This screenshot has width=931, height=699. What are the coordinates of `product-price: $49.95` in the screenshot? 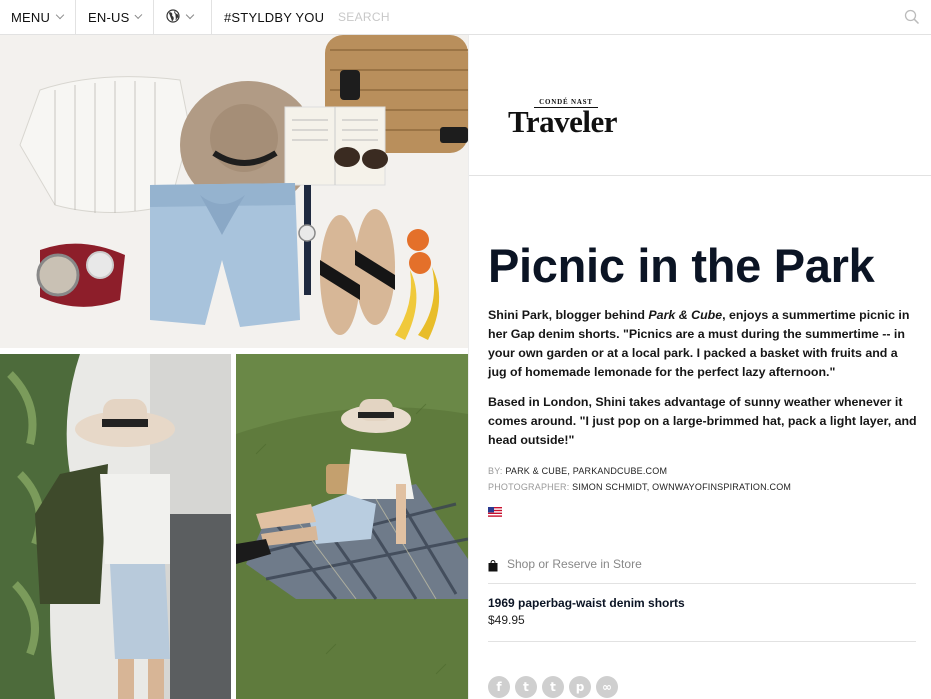 It's located at (506, 620).